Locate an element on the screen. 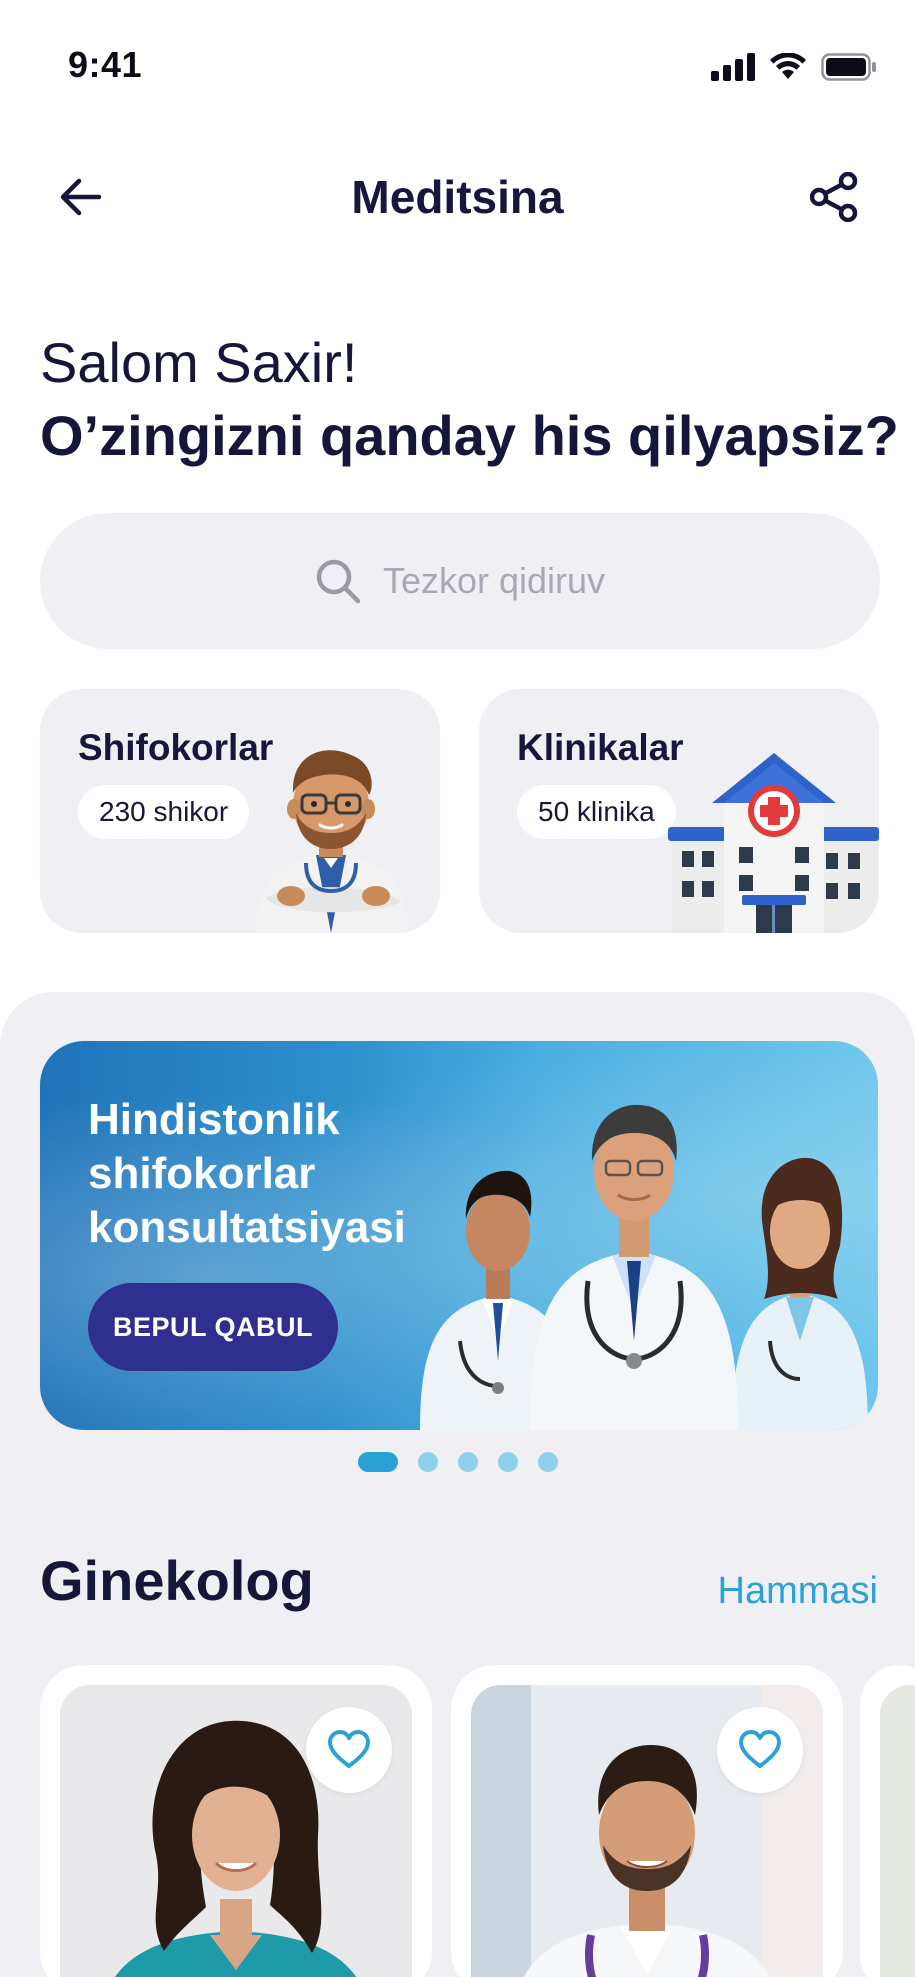  nav-bar: Meditsina is located at coordinates (457, 195).